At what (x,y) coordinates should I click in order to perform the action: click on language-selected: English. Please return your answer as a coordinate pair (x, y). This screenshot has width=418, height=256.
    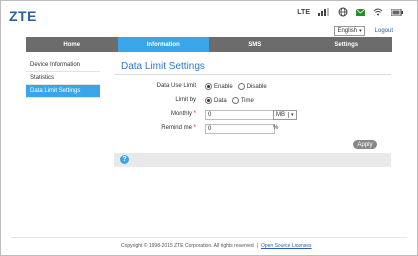
    Looking at the image, I should click on (347, 31).